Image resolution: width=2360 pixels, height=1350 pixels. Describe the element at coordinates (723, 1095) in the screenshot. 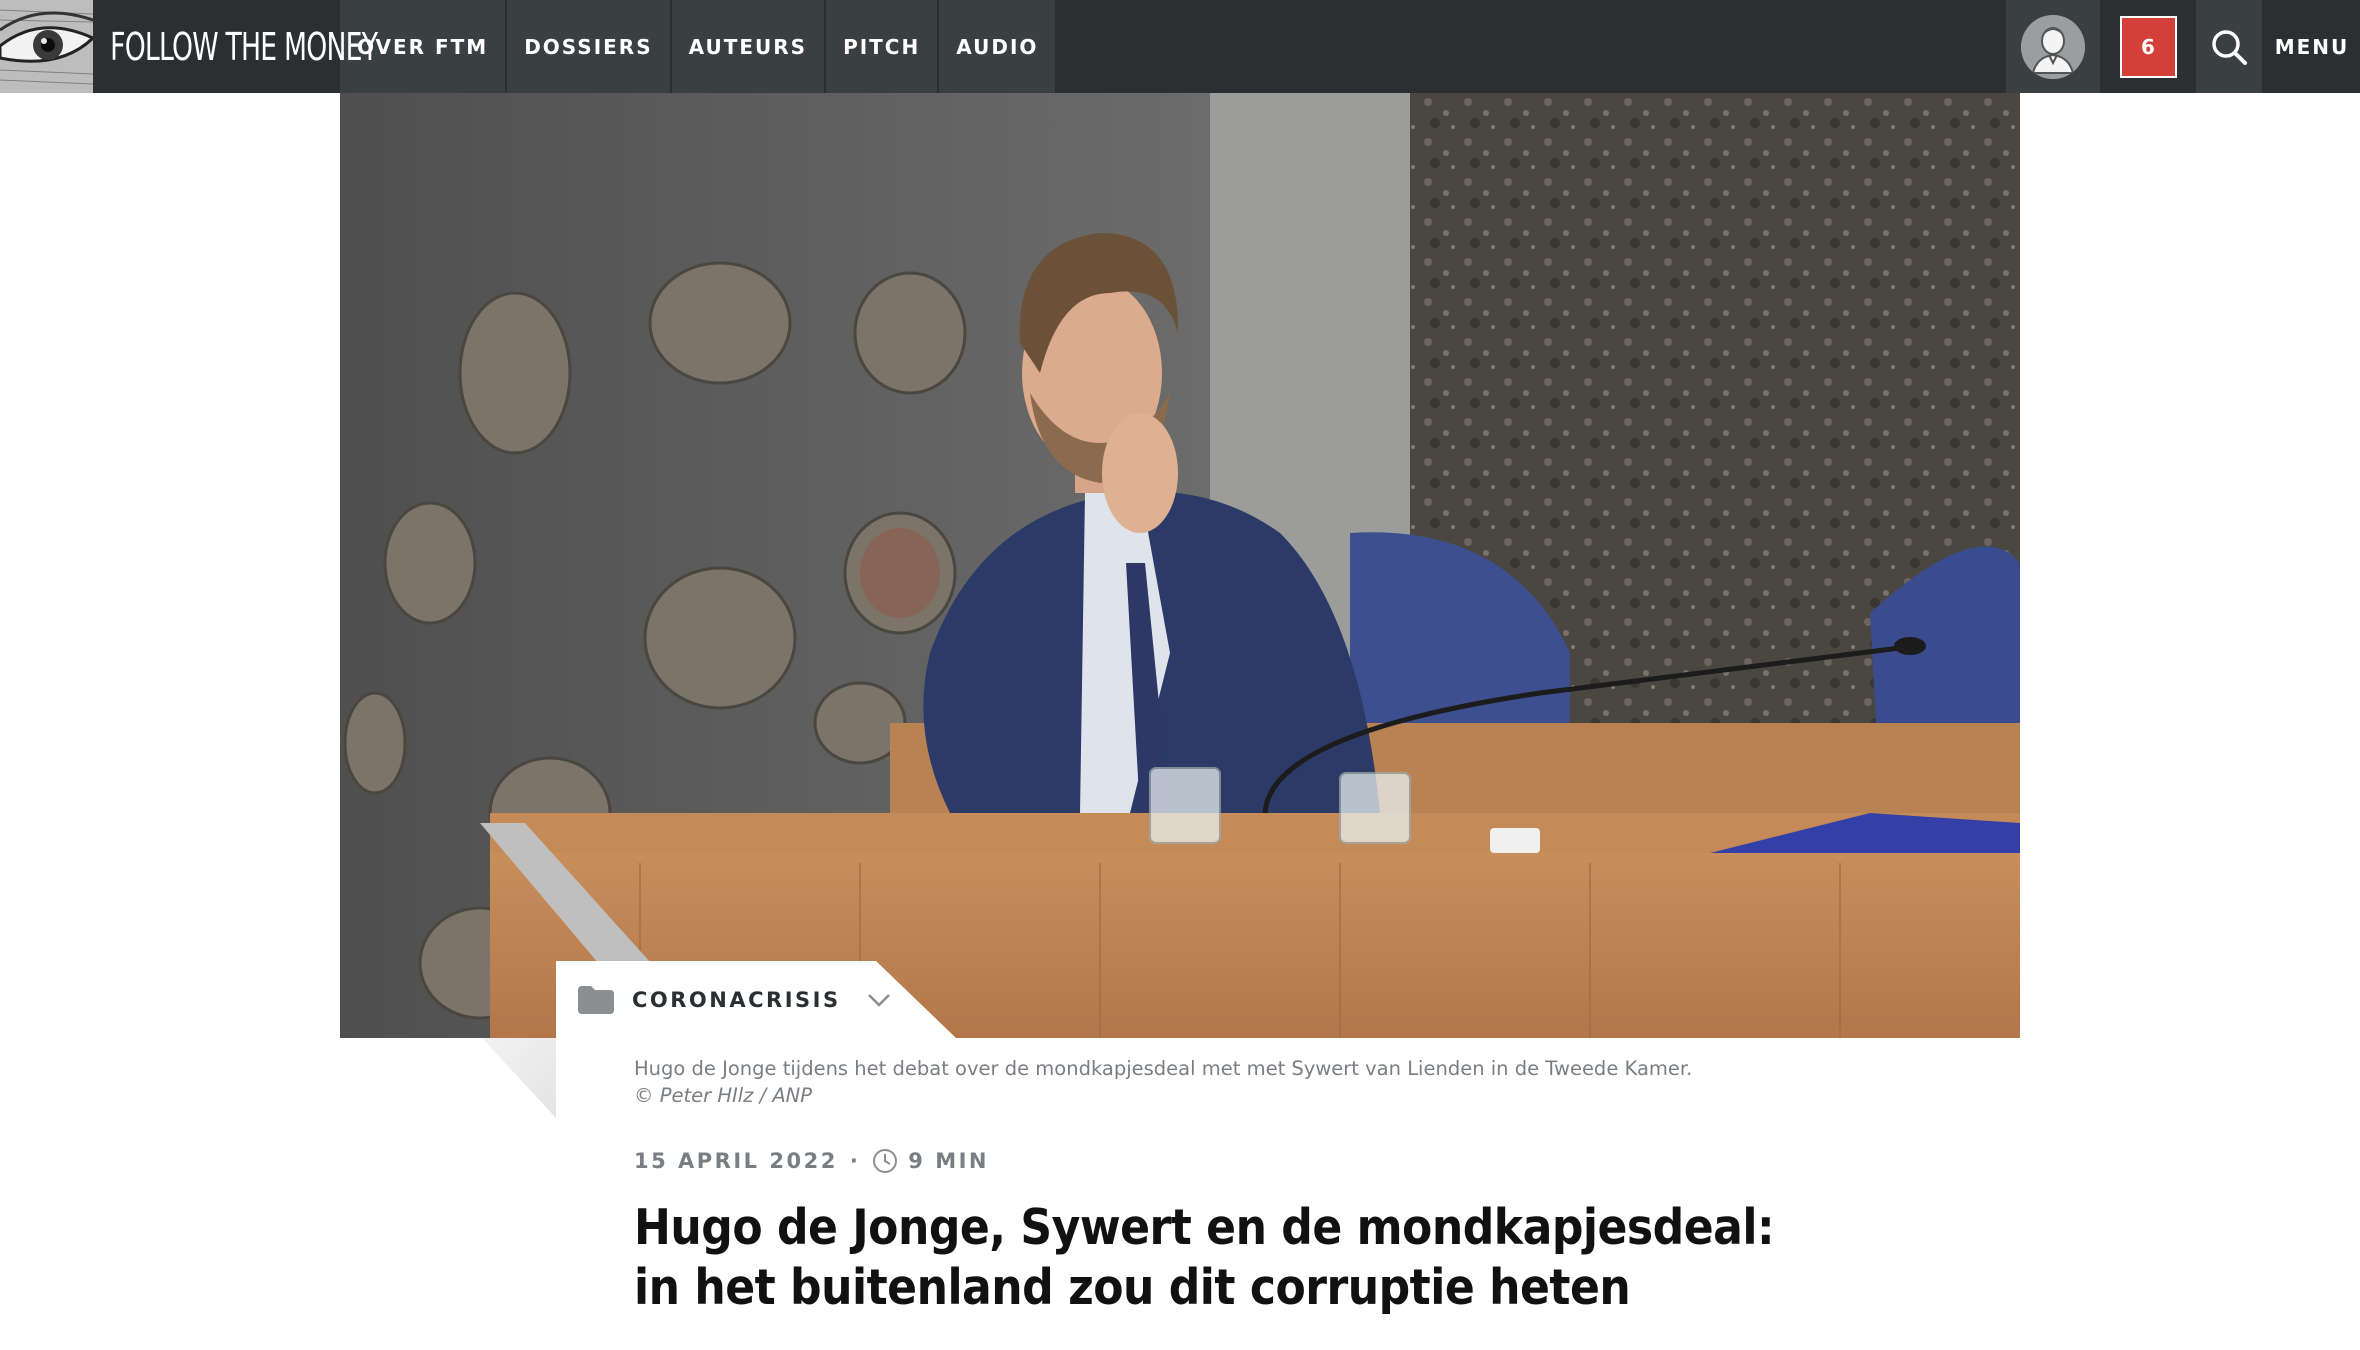

I see `photo-credit: © Peter HIlz / ANP` at that location.